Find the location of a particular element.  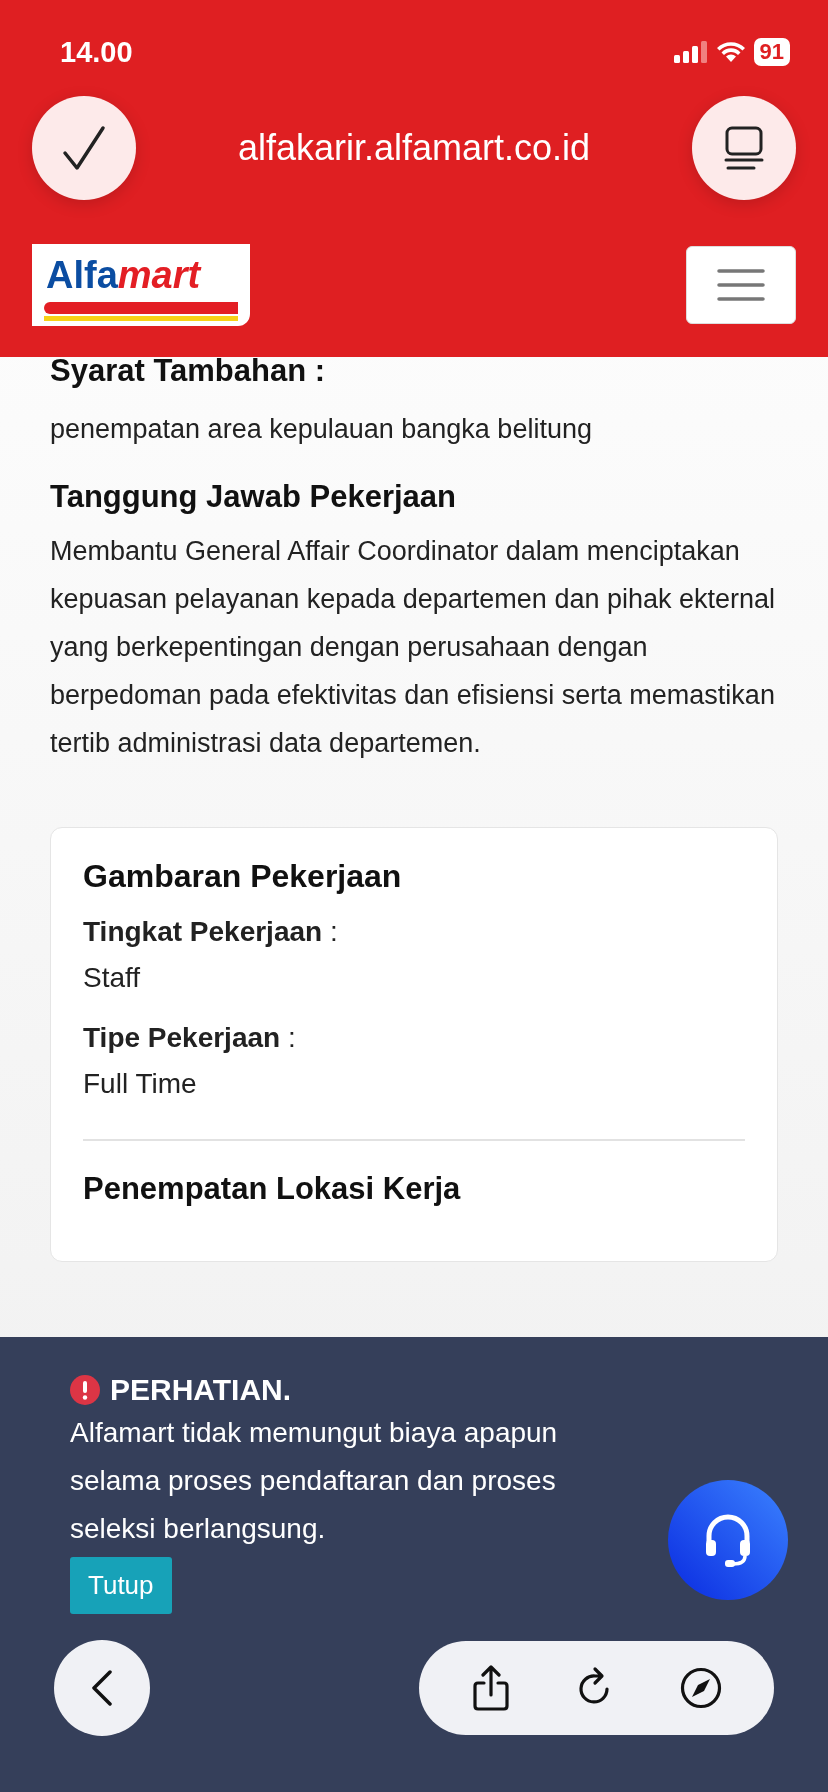

warning-icon is located at coordinates (85, 1390).